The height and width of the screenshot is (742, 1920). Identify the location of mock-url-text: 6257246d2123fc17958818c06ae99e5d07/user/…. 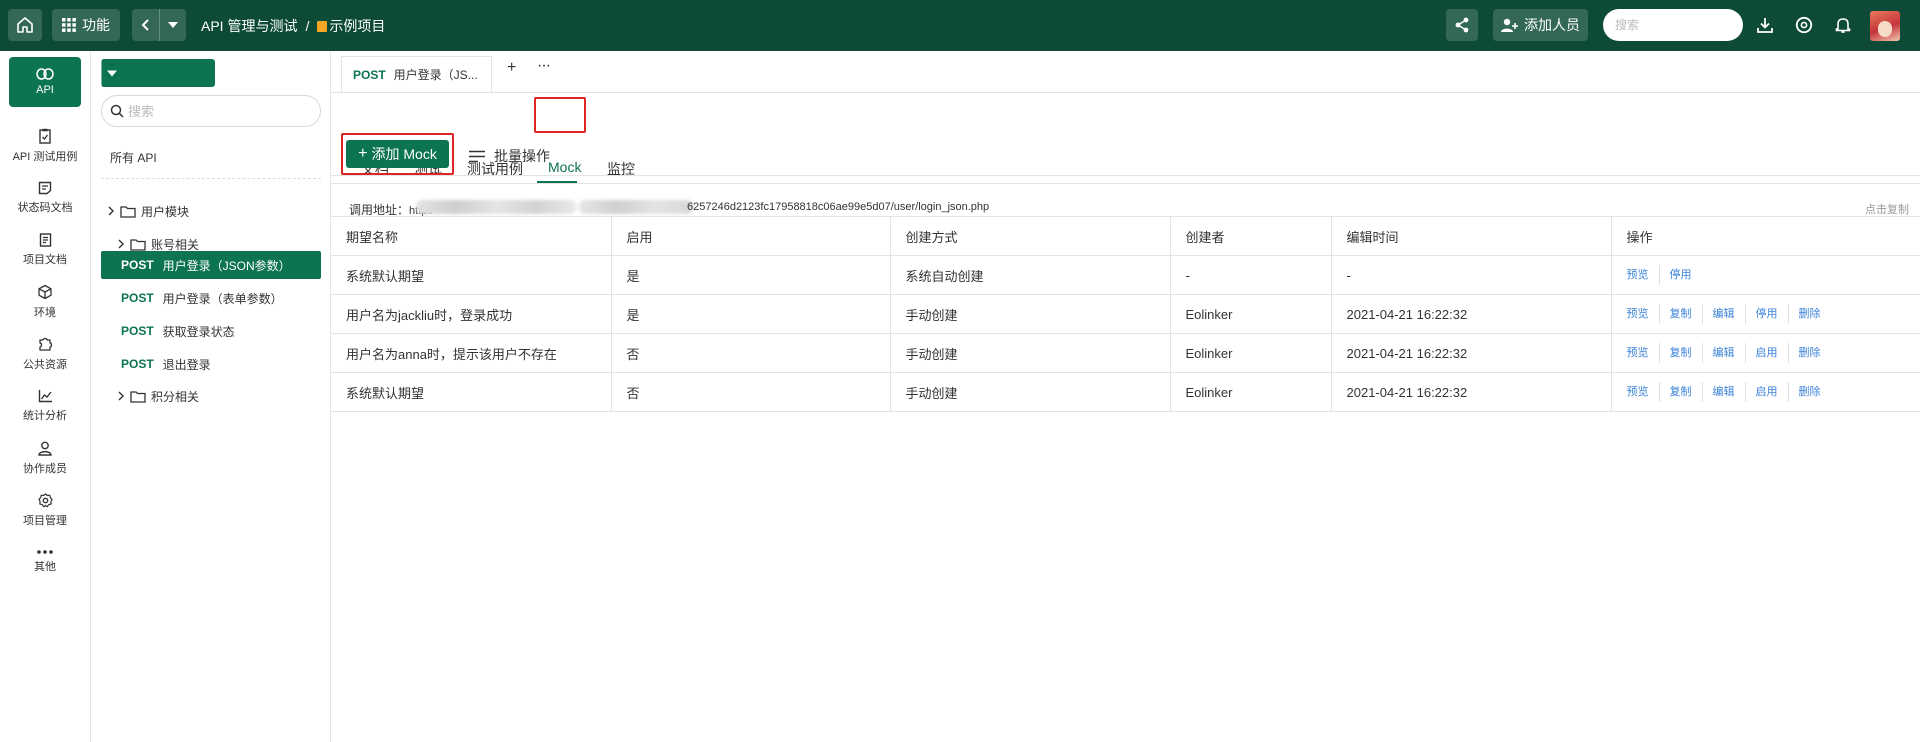
(838, 207).